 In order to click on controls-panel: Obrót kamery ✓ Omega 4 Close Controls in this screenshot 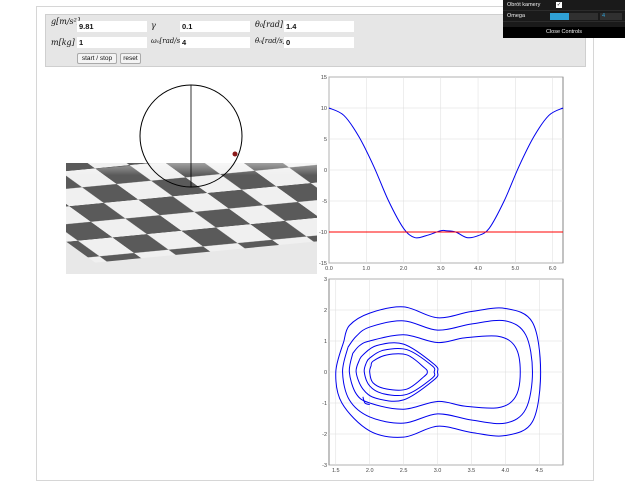, I will do `click(564, 19)`.